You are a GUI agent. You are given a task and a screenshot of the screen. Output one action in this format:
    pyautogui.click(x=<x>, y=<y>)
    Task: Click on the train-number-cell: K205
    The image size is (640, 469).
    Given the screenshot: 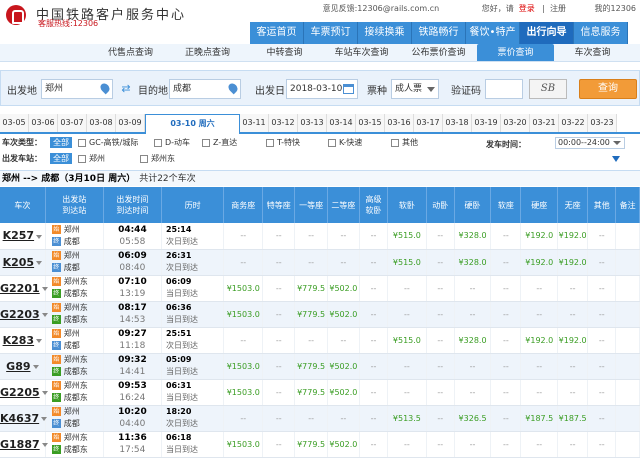 What is the action you would take?
    pyautogui.click(x=23, y=262)
    